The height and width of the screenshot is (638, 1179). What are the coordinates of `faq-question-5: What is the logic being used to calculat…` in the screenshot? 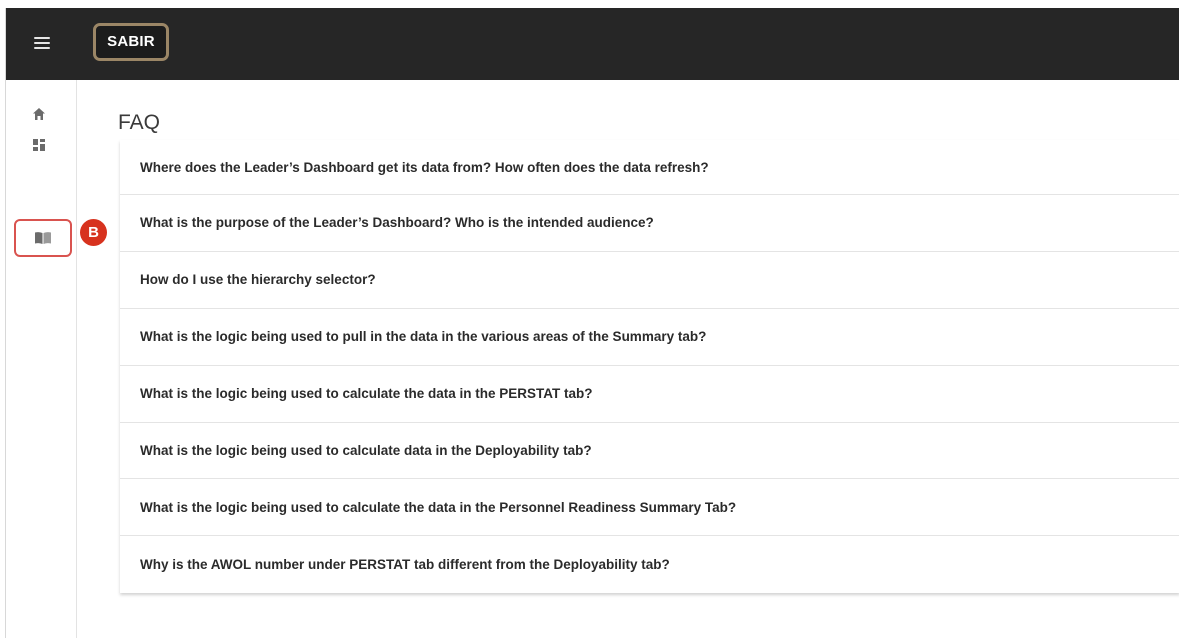 It's located at (649, 394).